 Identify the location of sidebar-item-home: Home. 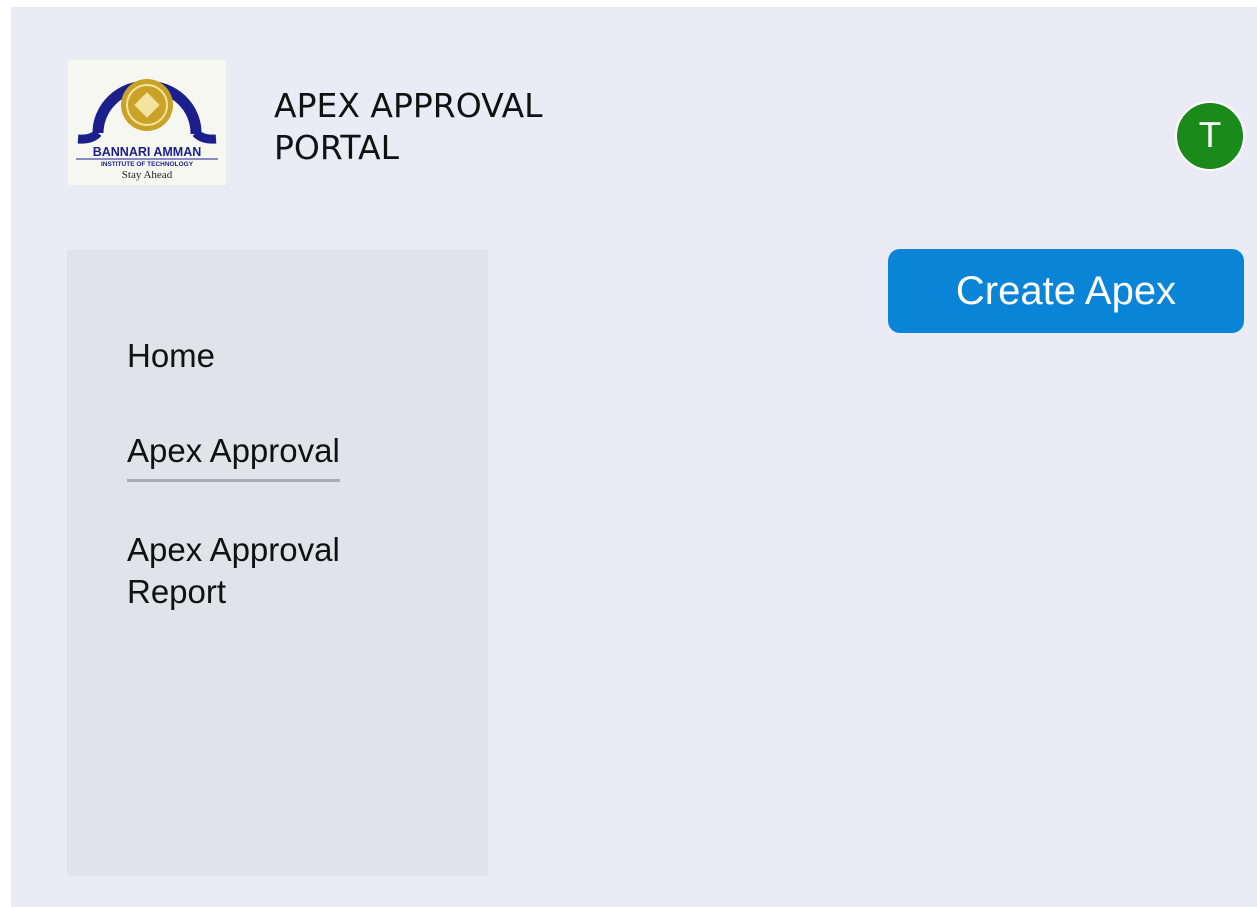
(171, 356).